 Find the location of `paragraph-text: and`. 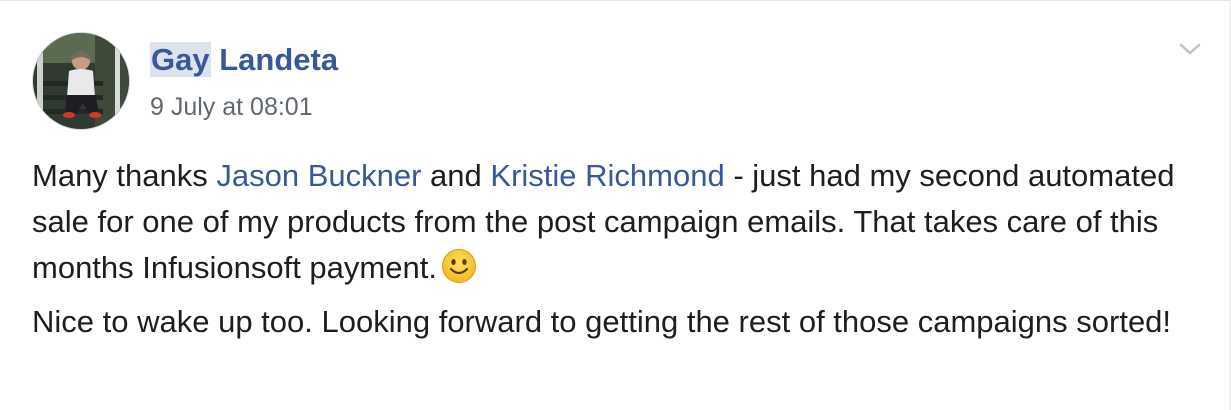

paragraph-text: and is located at coordinates (456, 175).